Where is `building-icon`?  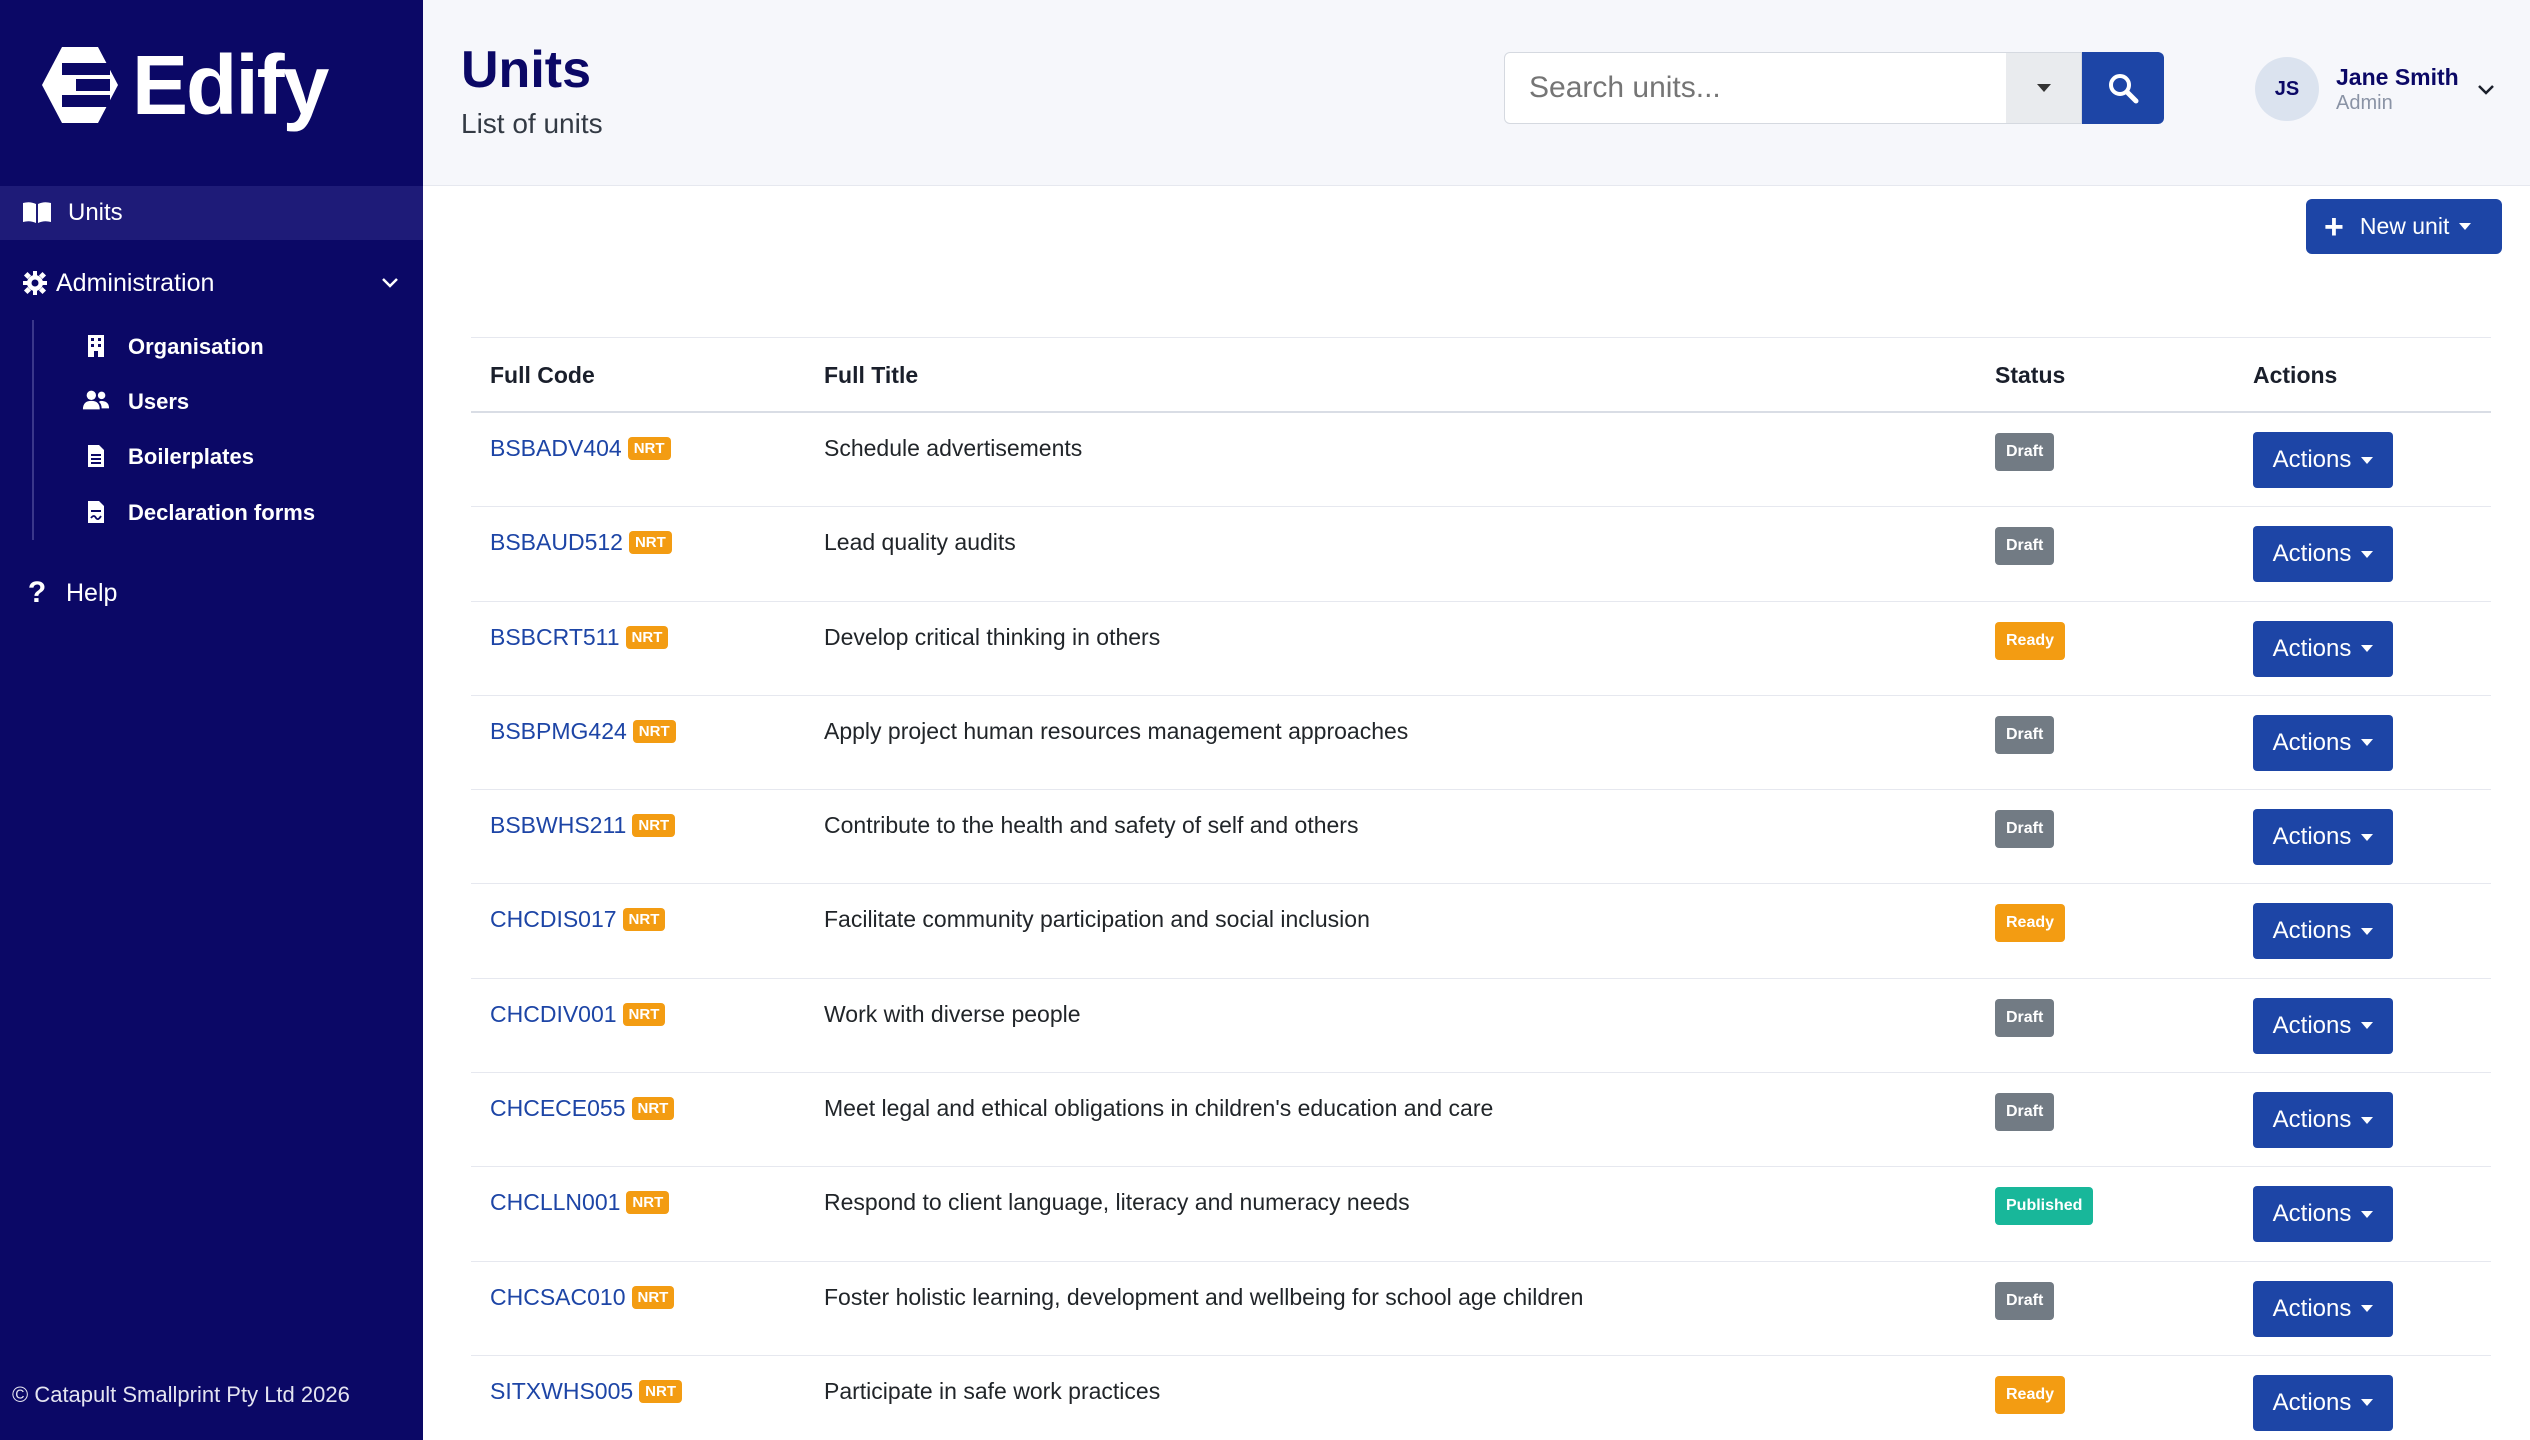
building-icon is located at coordinates (96, 347).